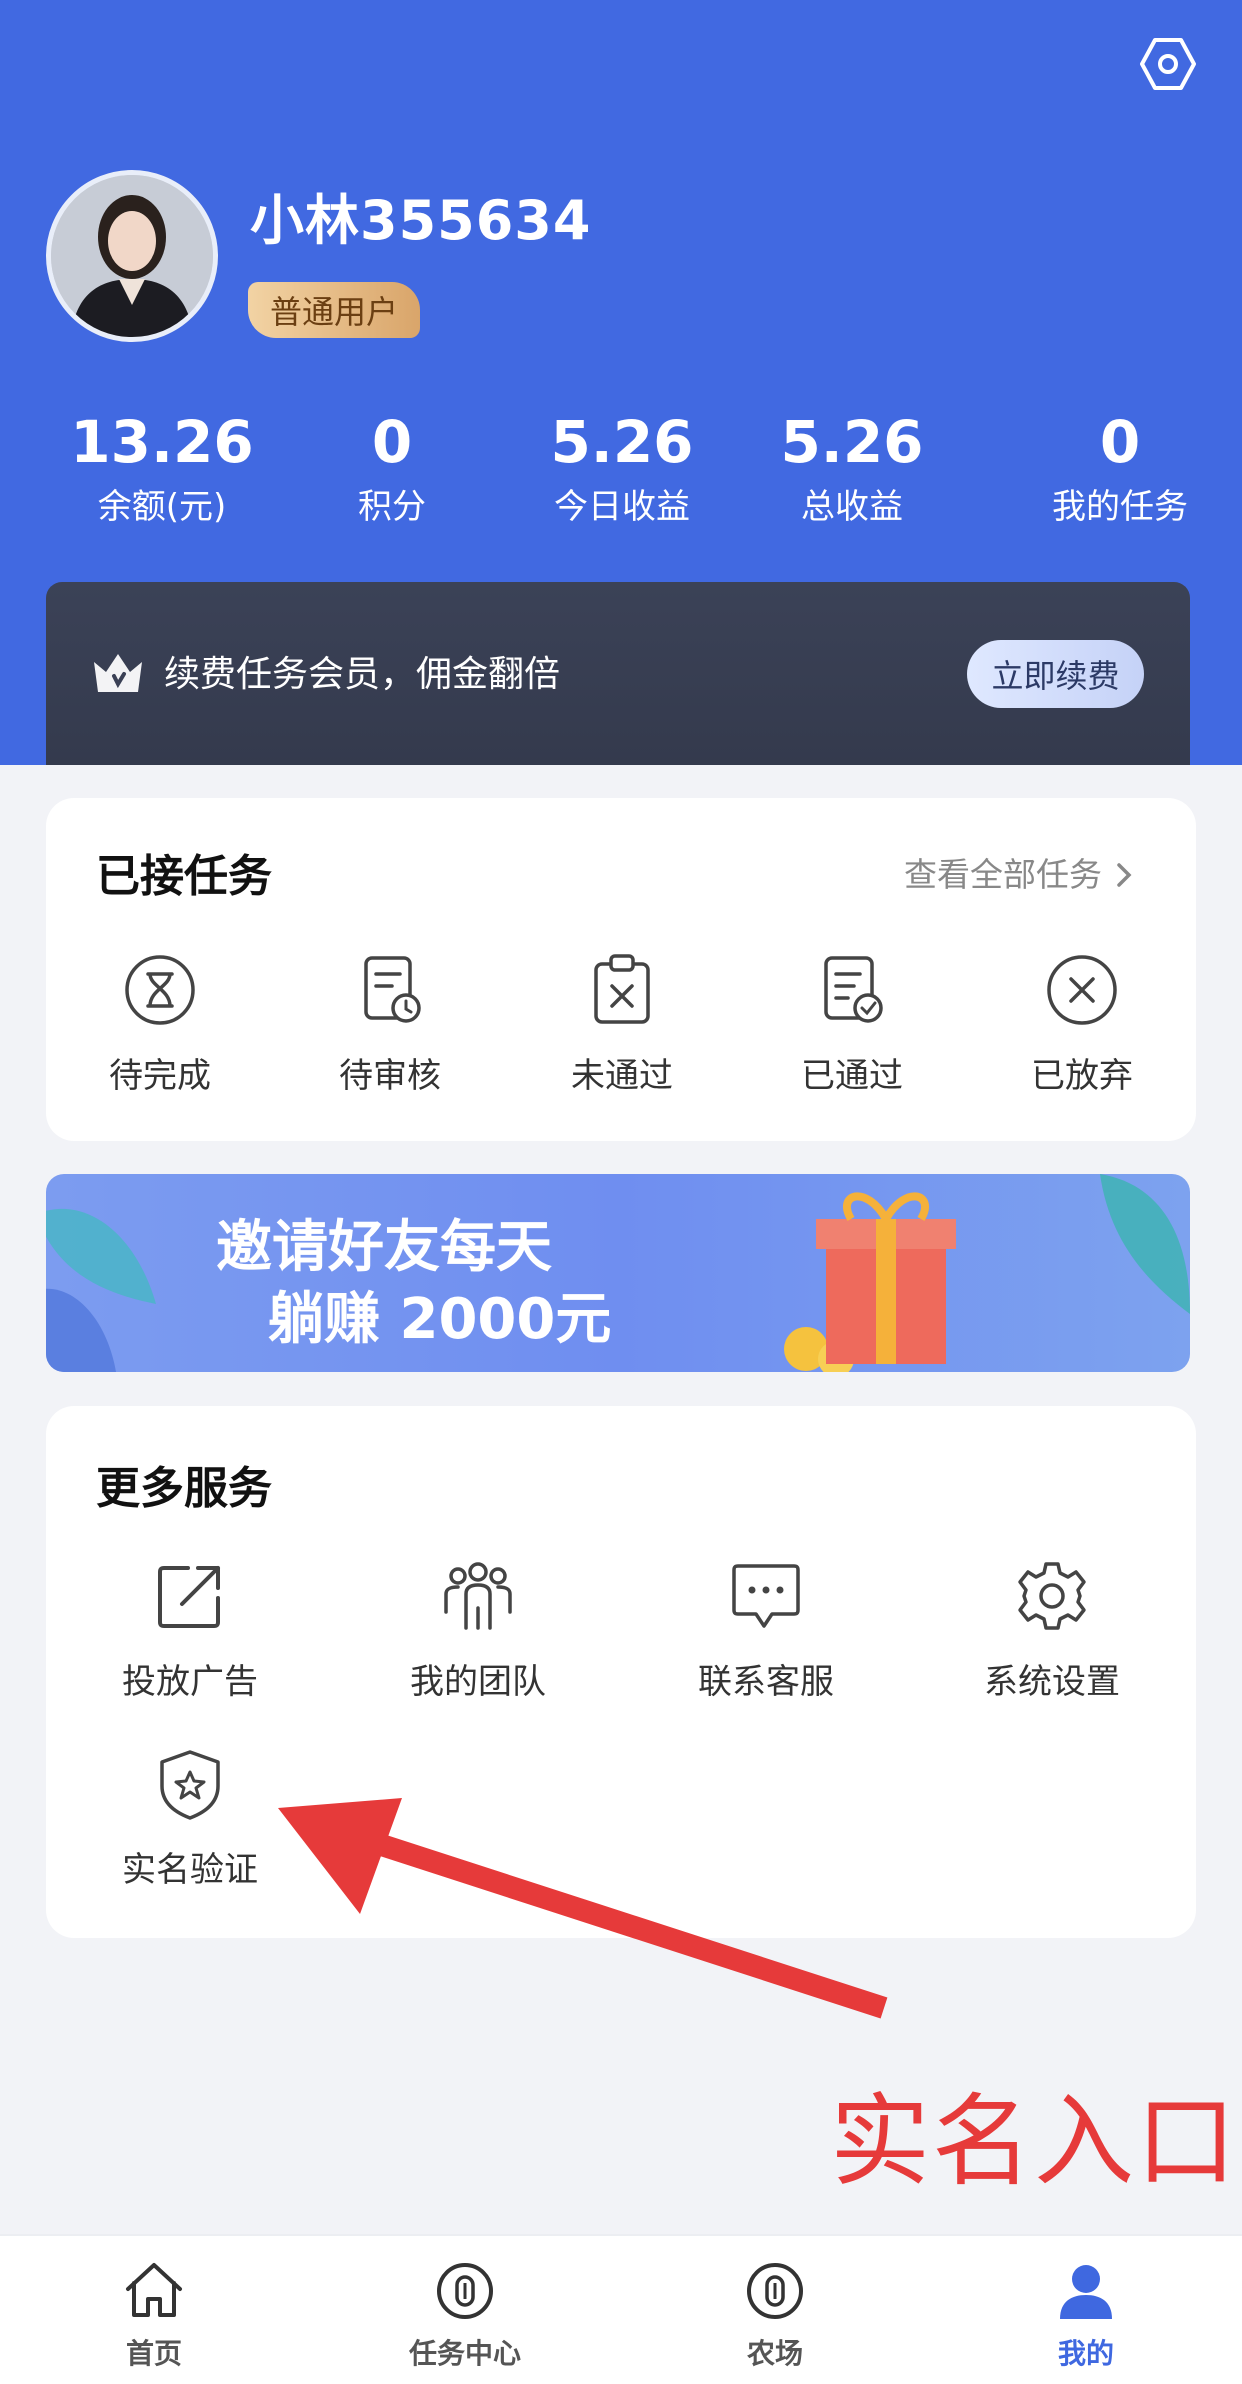  Describe the element at coordinates (392, 507) in the screenshot. I see `stat-label: 积分` at that location.